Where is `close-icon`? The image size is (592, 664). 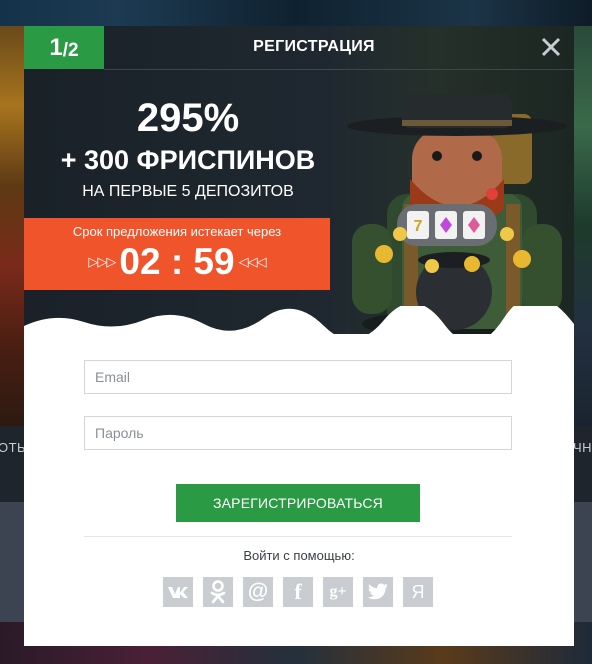 close-icon is located at coordinates (551, 47).